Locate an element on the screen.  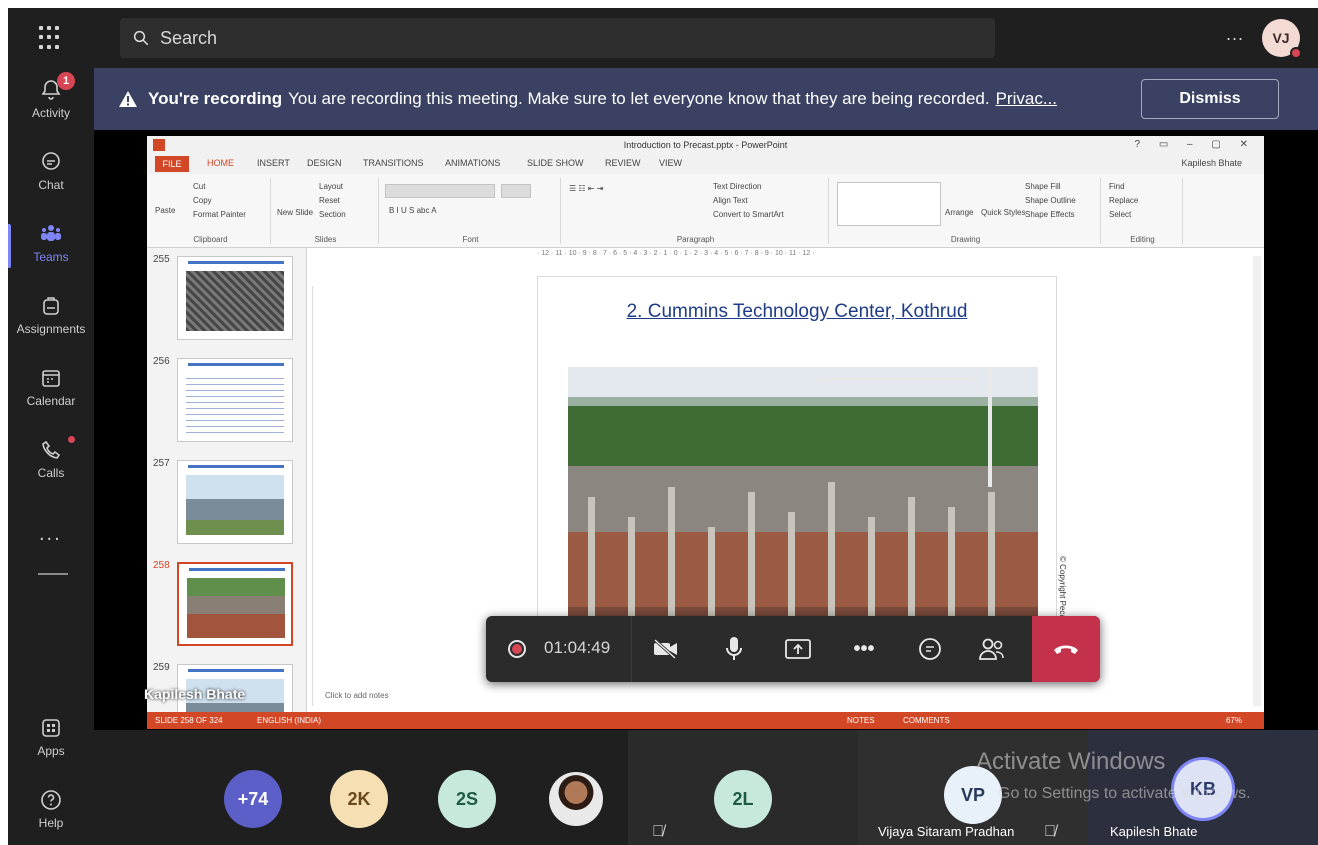
share-screen-icon is located at coordinates (798, 649).